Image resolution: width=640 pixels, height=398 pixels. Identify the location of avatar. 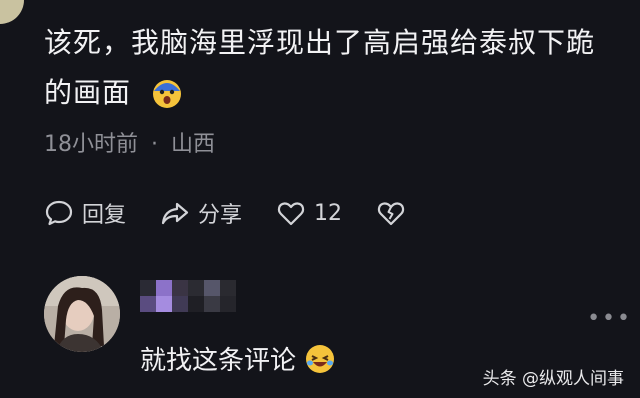
(82, 314).